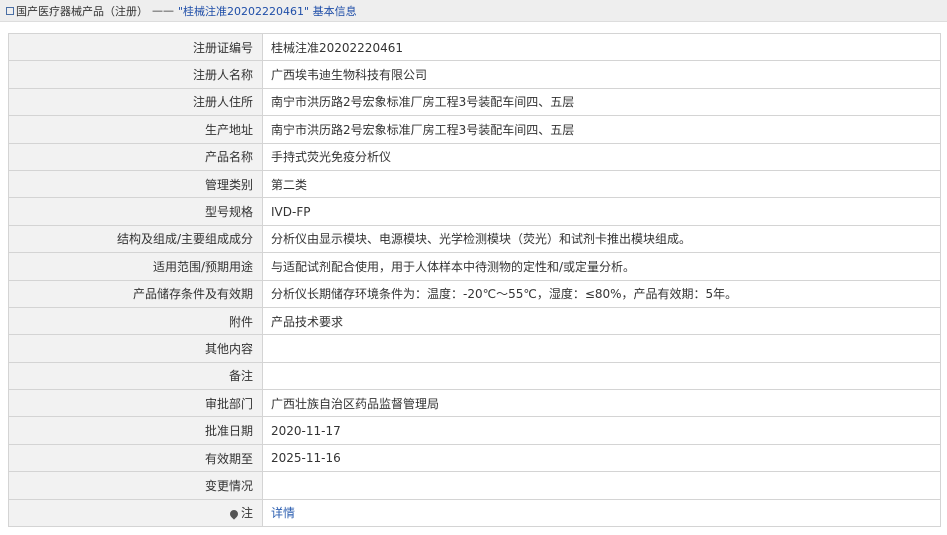  I want to click on row-label: 注册人住所, so click(135, 102).